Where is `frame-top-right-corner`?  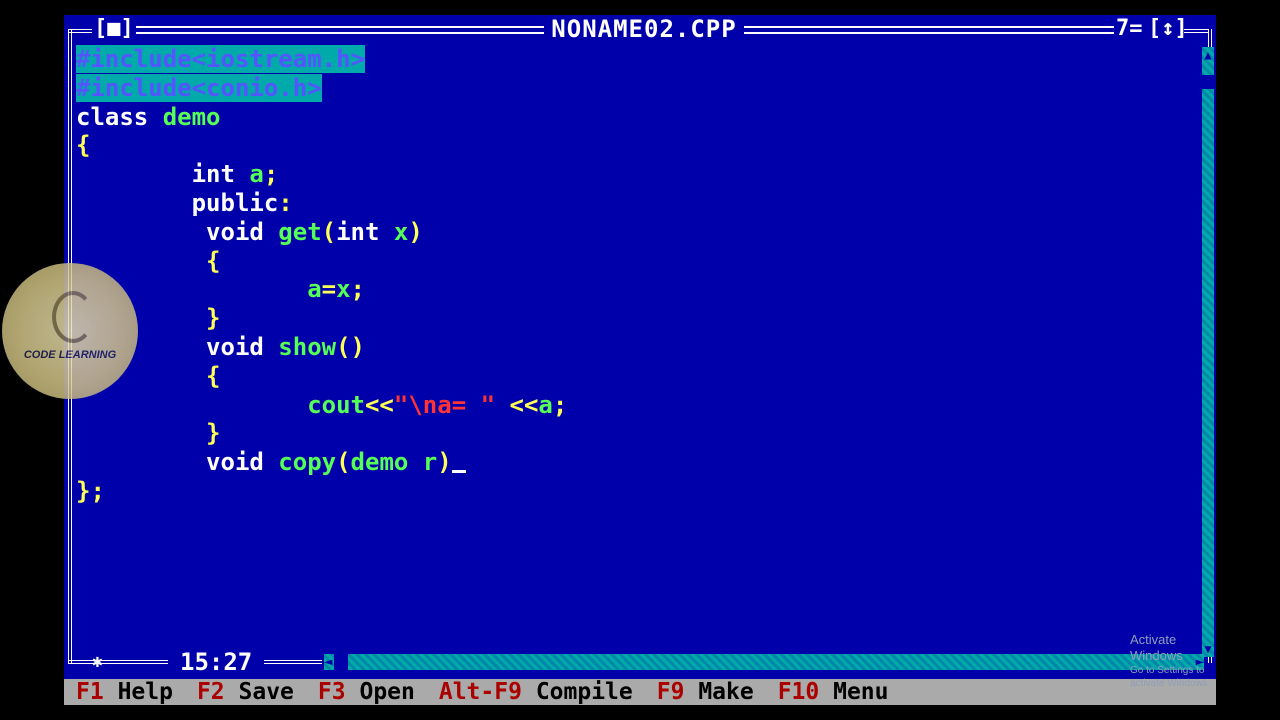 frame-top-right-corner is located at coordinates (1196, 31).